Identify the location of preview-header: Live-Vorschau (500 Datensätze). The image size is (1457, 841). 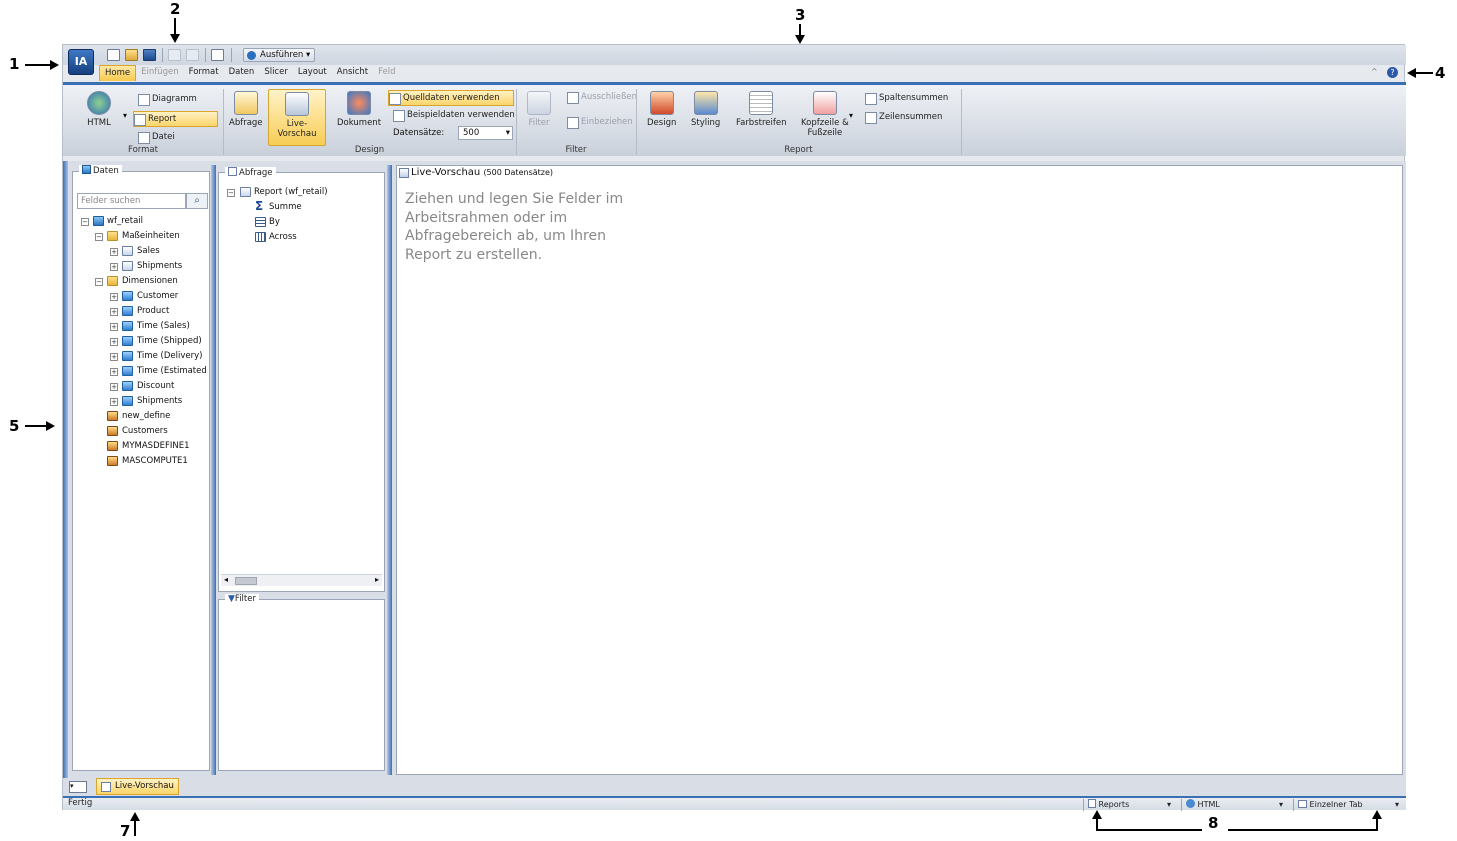
(899, 173).